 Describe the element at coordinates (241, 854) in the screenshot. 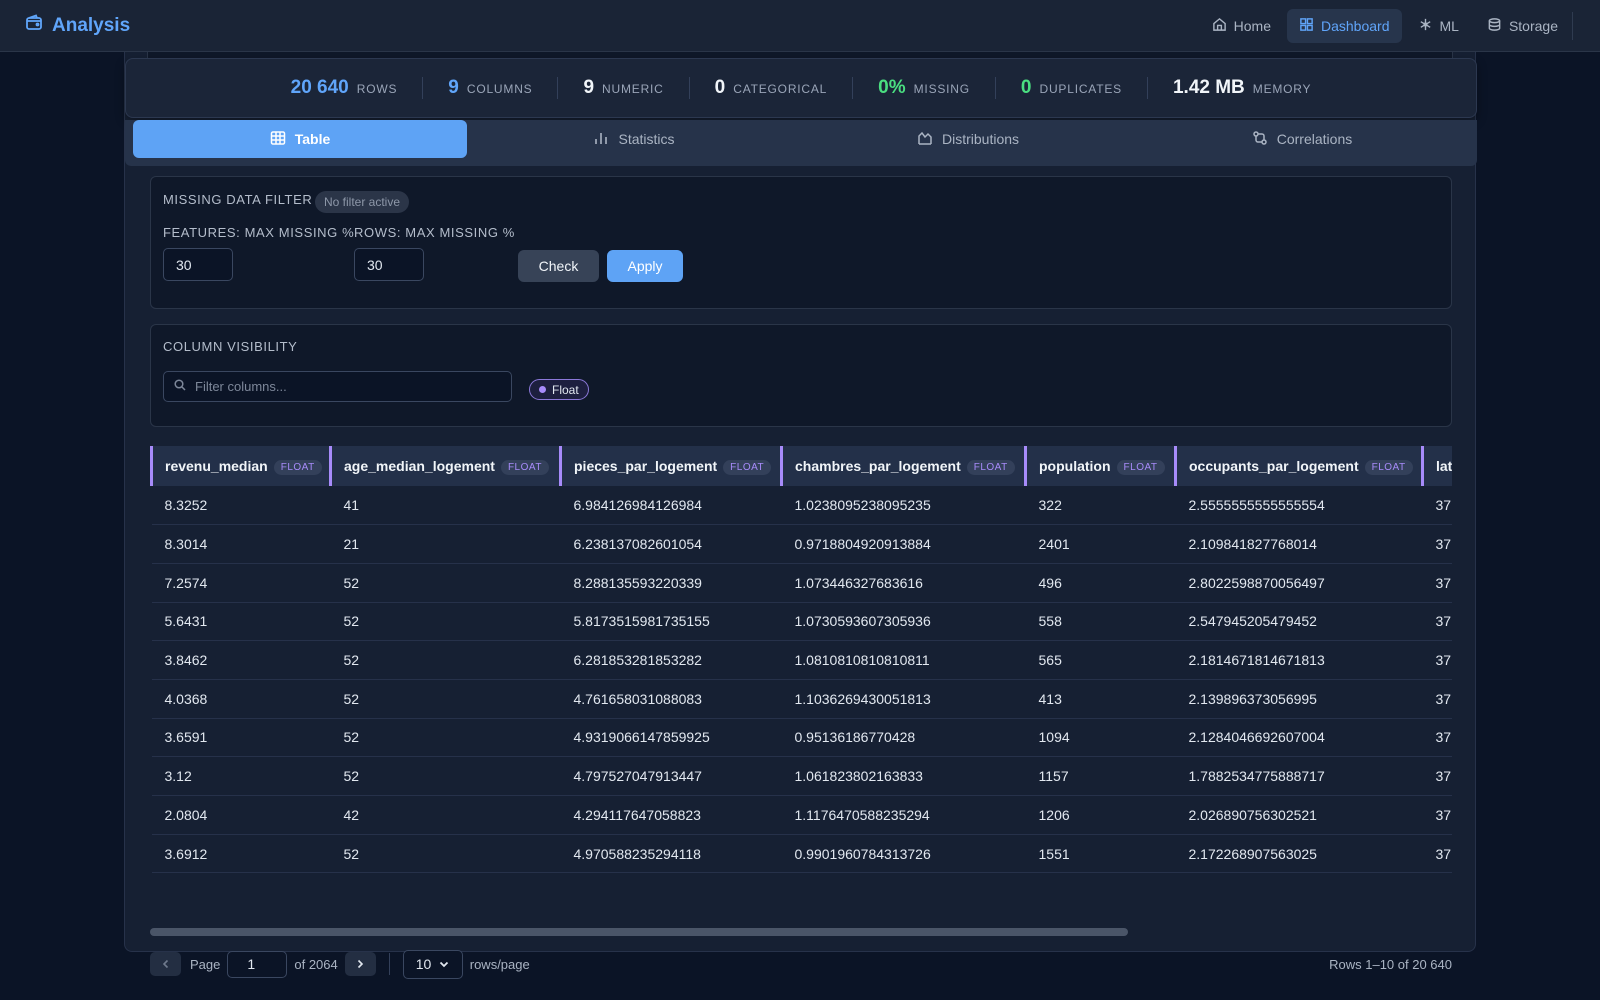

I see `table-cell: 3.6912` at that location.